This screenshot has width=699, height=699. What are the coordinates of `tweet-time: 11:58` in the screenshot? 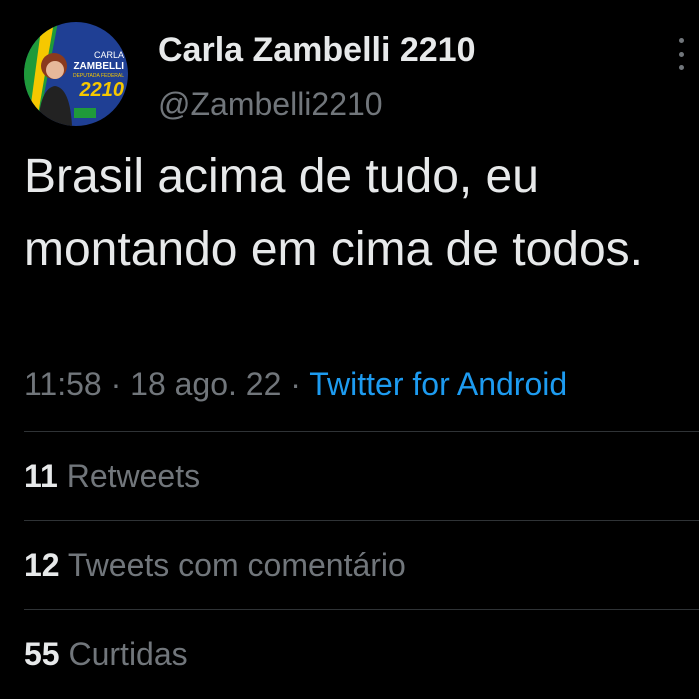 It's located at (63, 384).